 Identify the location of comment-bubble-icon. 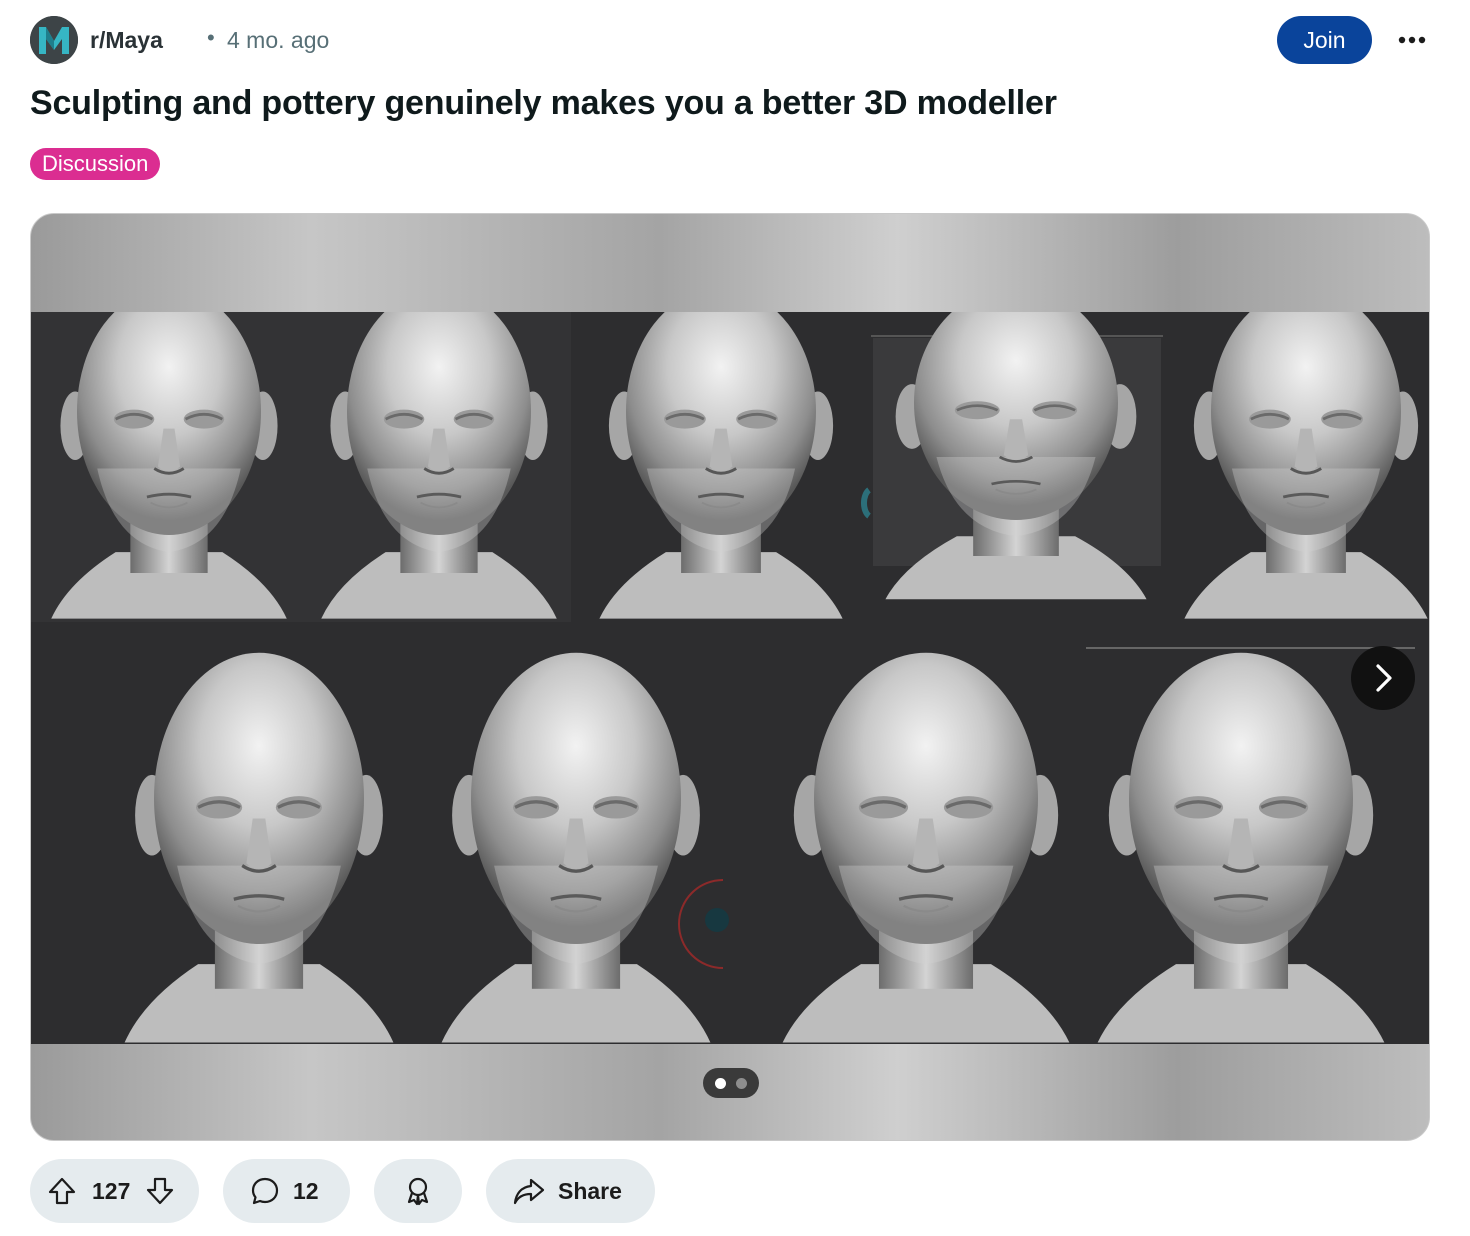
(265, 1191).